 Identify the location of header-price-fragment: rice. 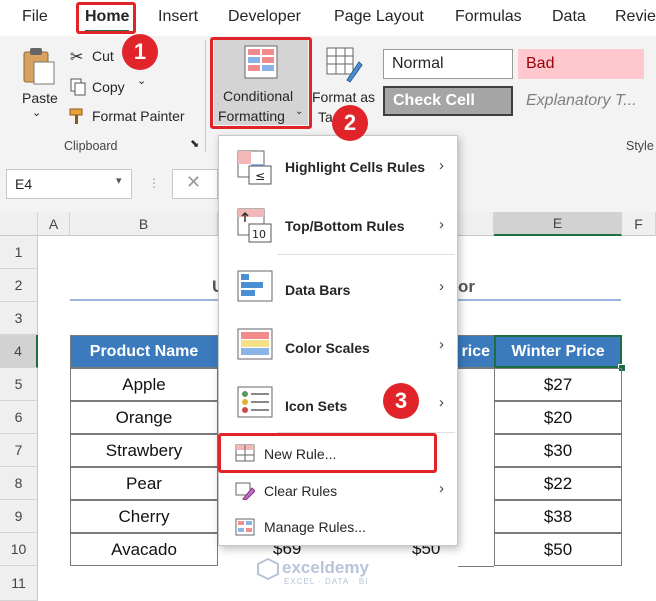
(476, 351).